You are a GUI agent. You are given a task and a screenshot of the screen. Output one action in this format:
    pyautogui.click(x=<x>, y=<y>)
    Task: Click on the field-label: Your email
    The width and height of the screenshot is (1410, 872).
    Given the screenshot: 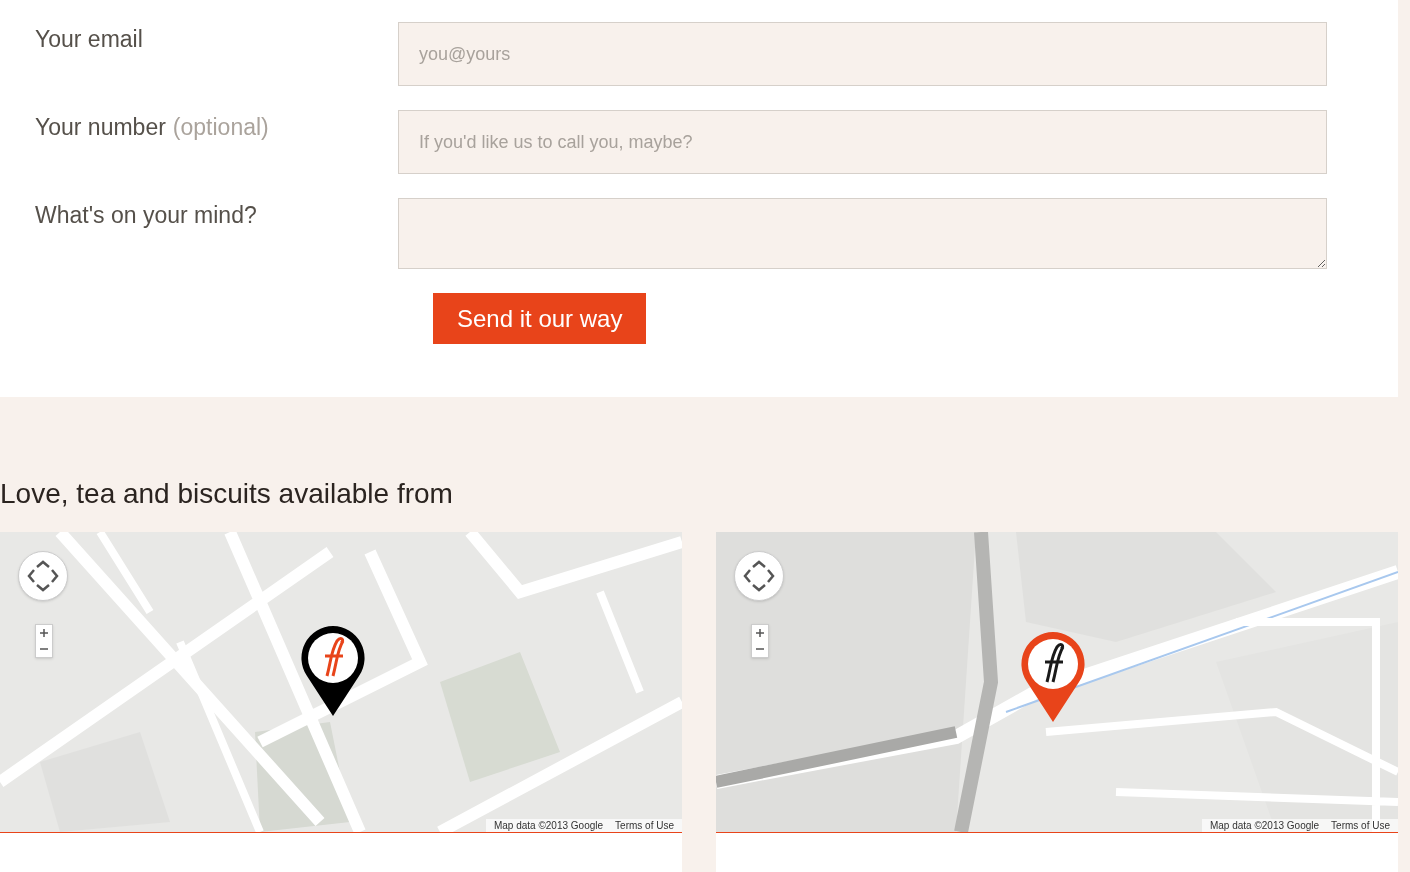 What is the action you would take?
    pyautogui.click(x=89, y=39)
    